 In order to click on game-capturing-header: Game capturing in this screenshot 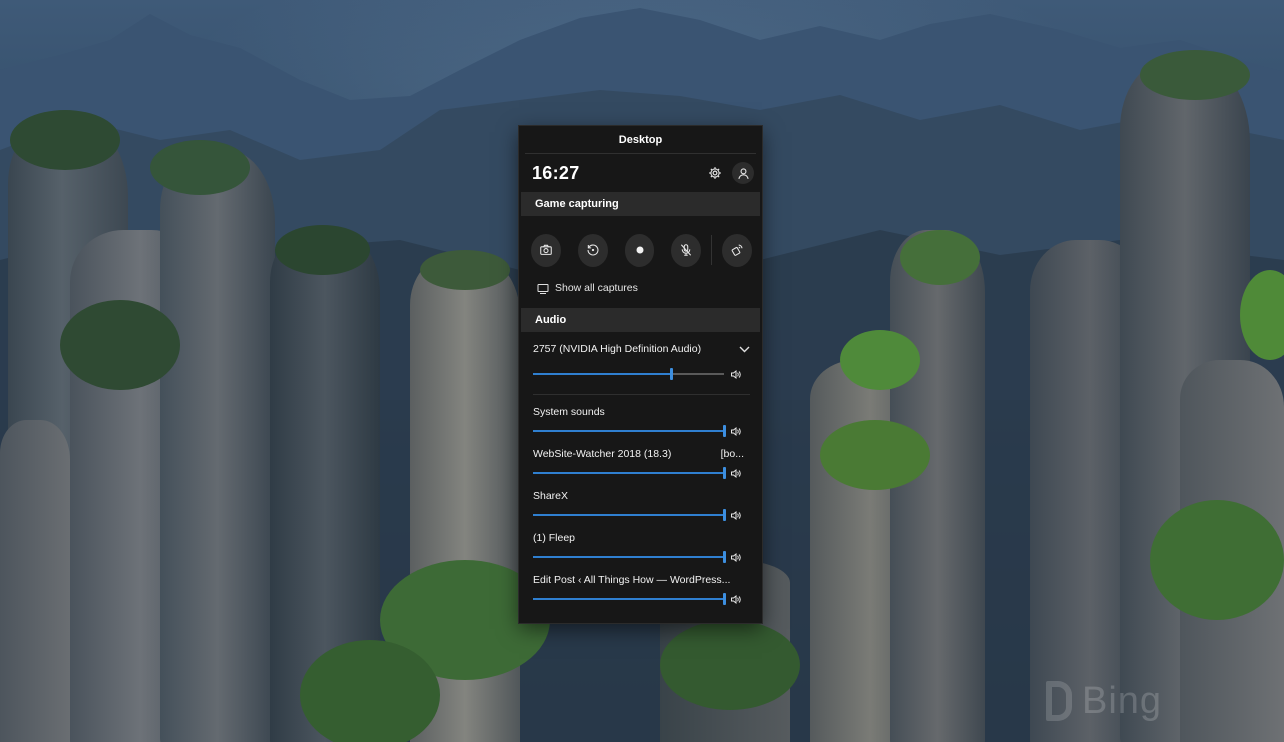, I will do `click(640, 204)`.